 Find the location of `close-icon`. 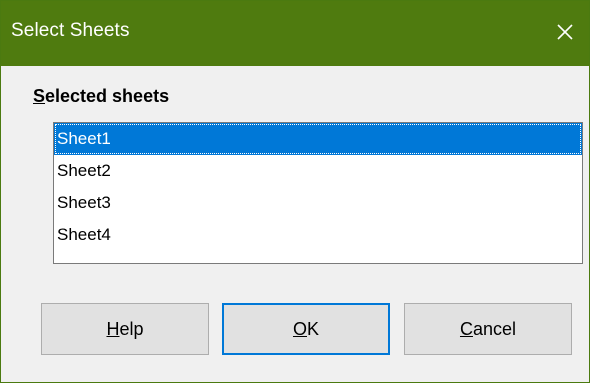

close-icon is located at coordinates (565, 34).